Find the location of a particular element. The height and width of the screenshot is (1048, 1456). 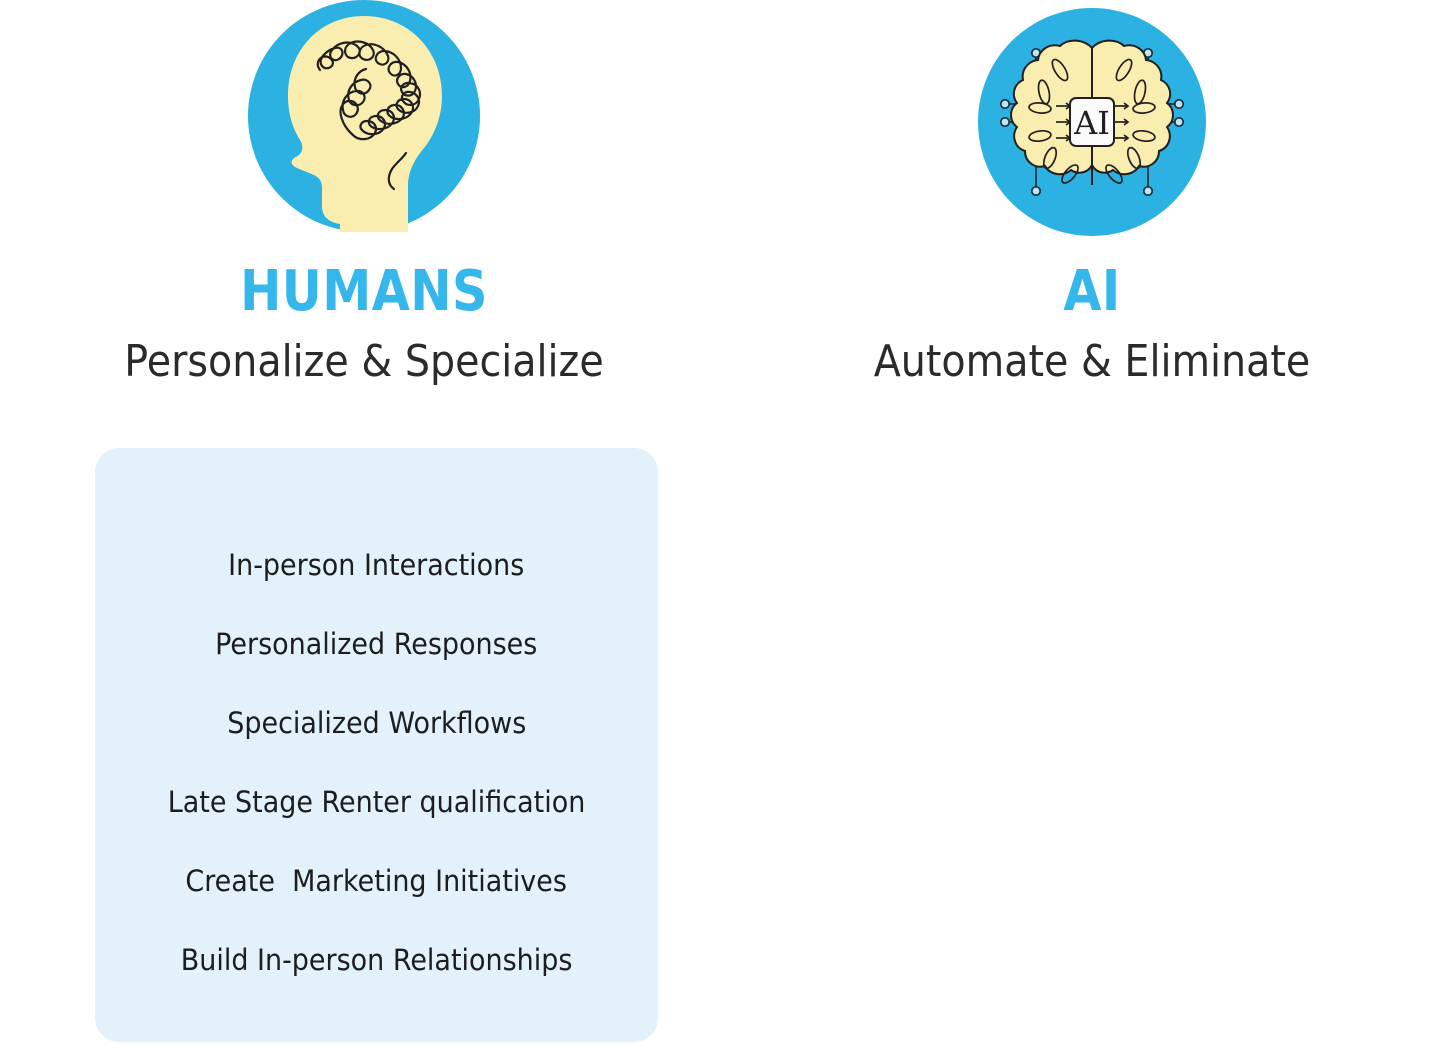

page-title-ai: AI is located at coordinates (1092, 291).